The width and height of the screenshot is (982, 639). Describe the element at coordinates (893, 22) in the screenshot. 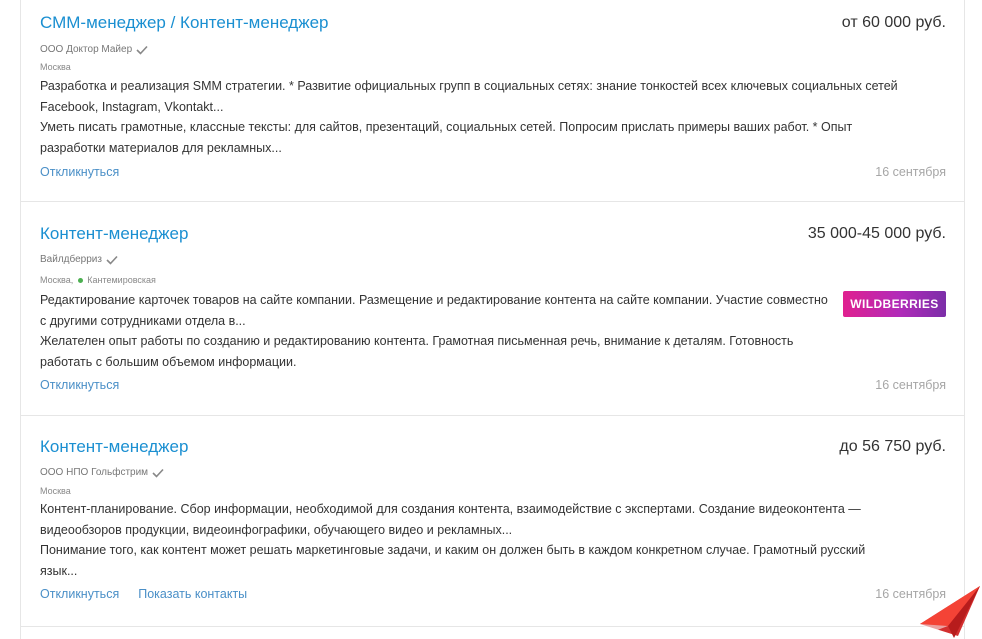

I see `vacancy-salary: от 60 000 руб.` at that location.